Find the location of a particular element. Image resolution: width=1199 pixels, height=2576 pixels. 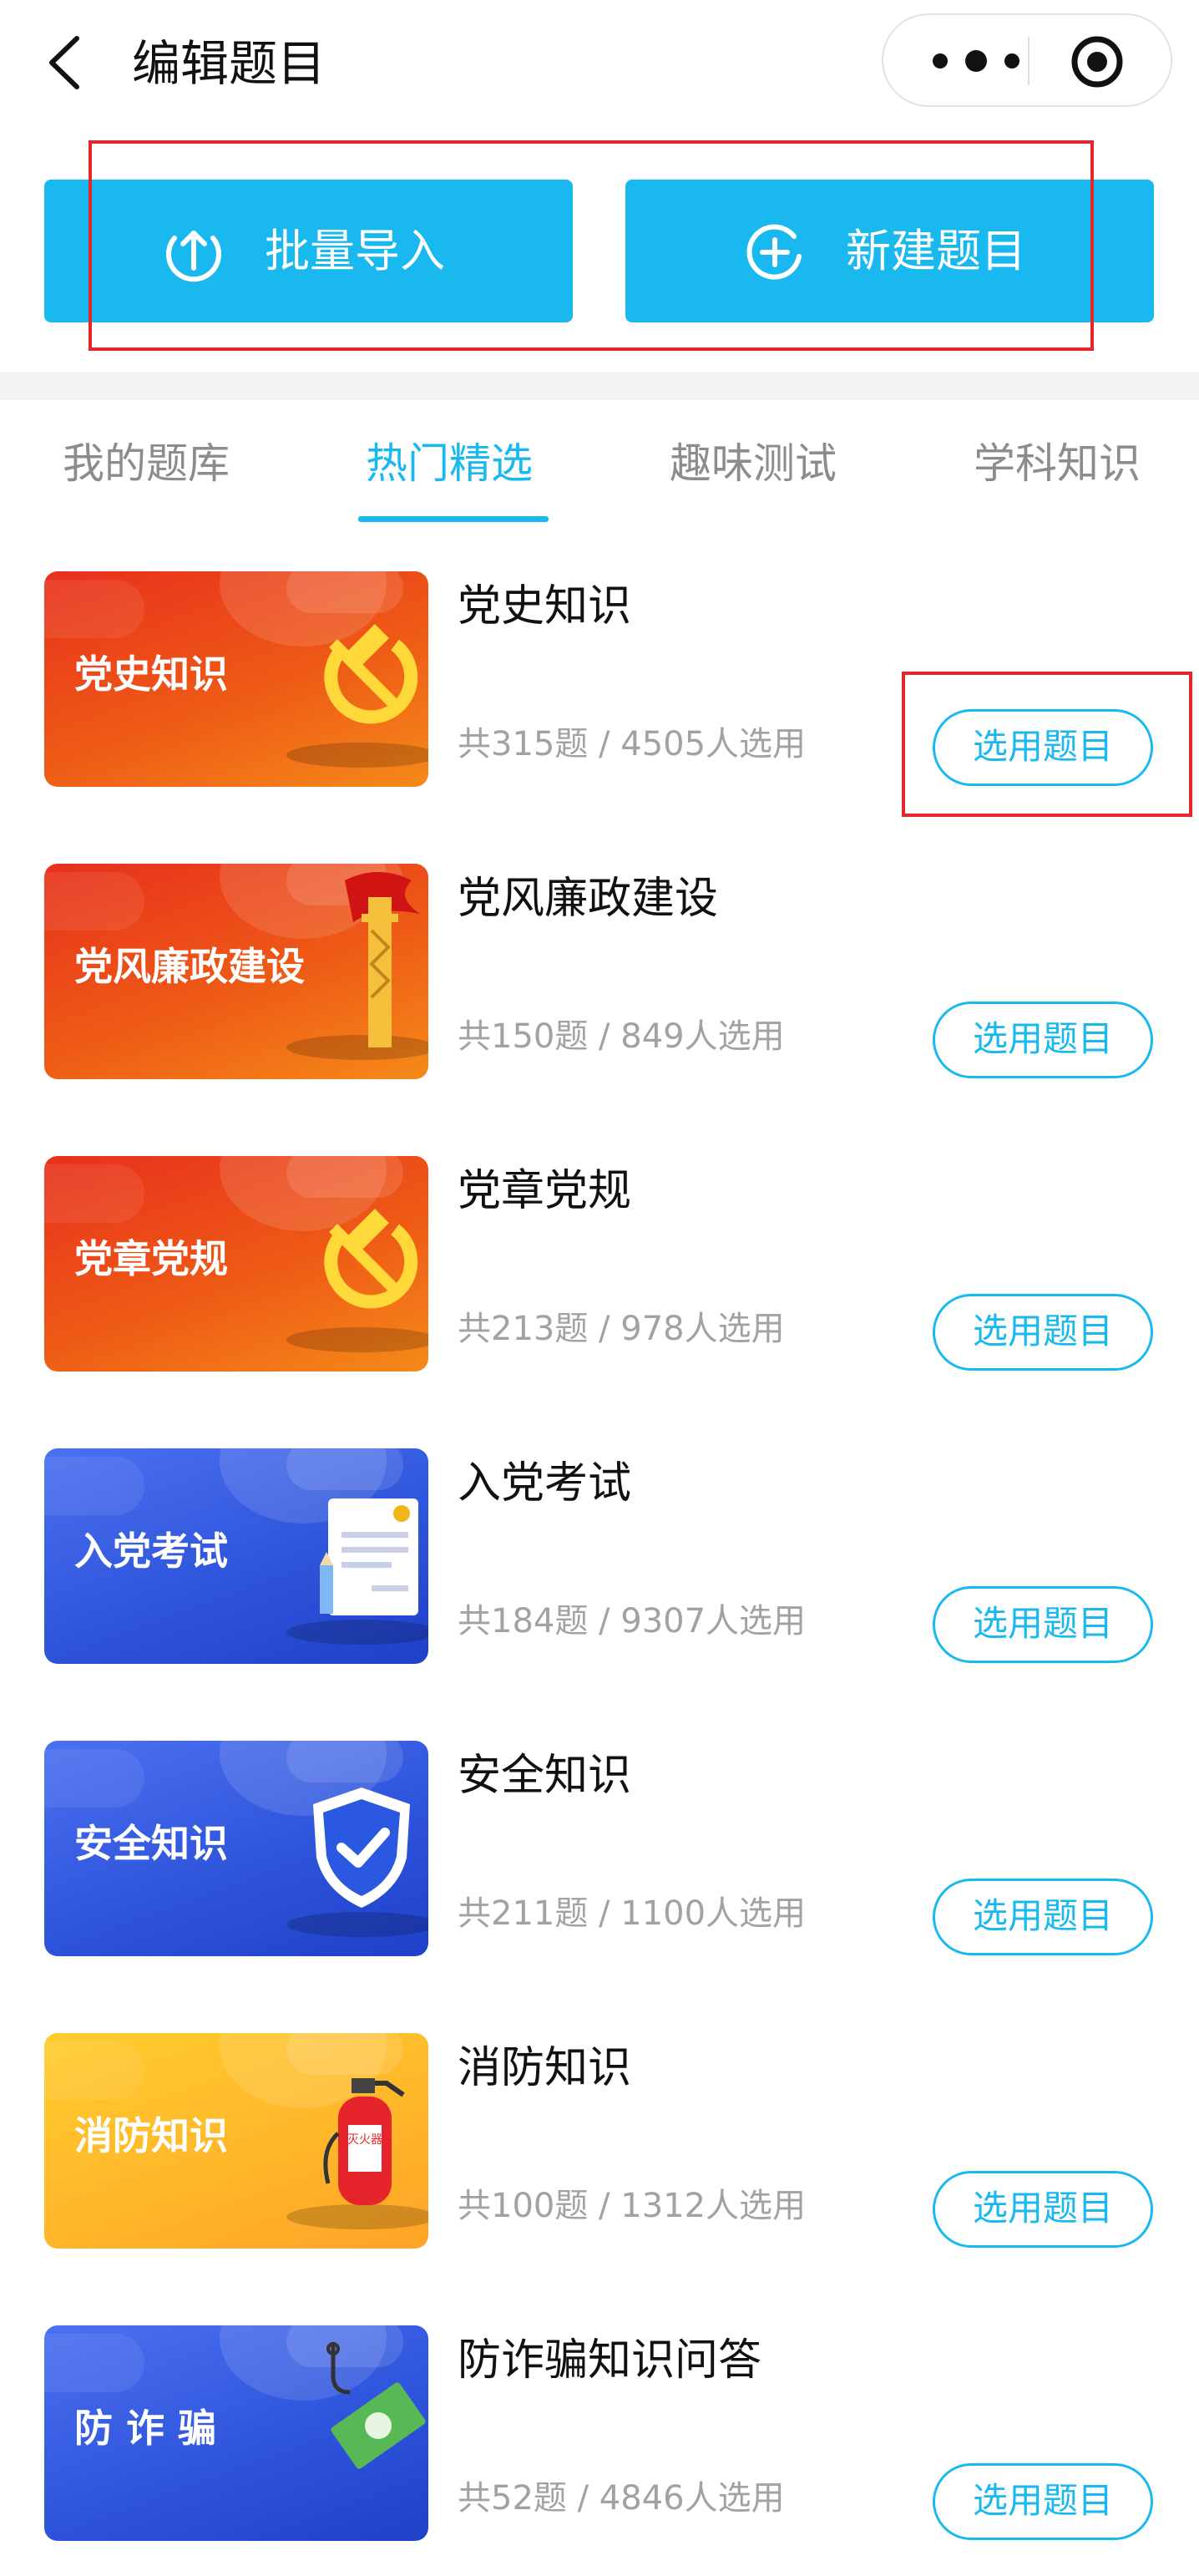

chevron-left-icon is located at coordinates (68, 62).